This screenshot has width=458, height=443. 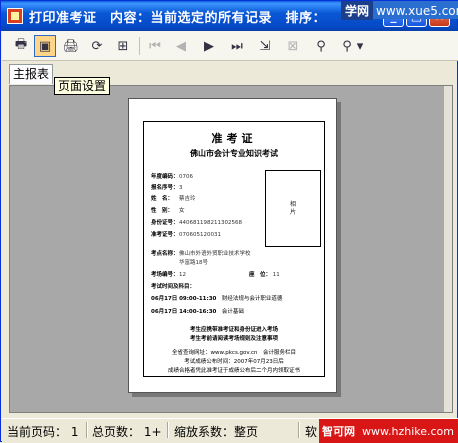 I want to click on watermark-url: www.hzhike.com, so click(x=408, y=431).